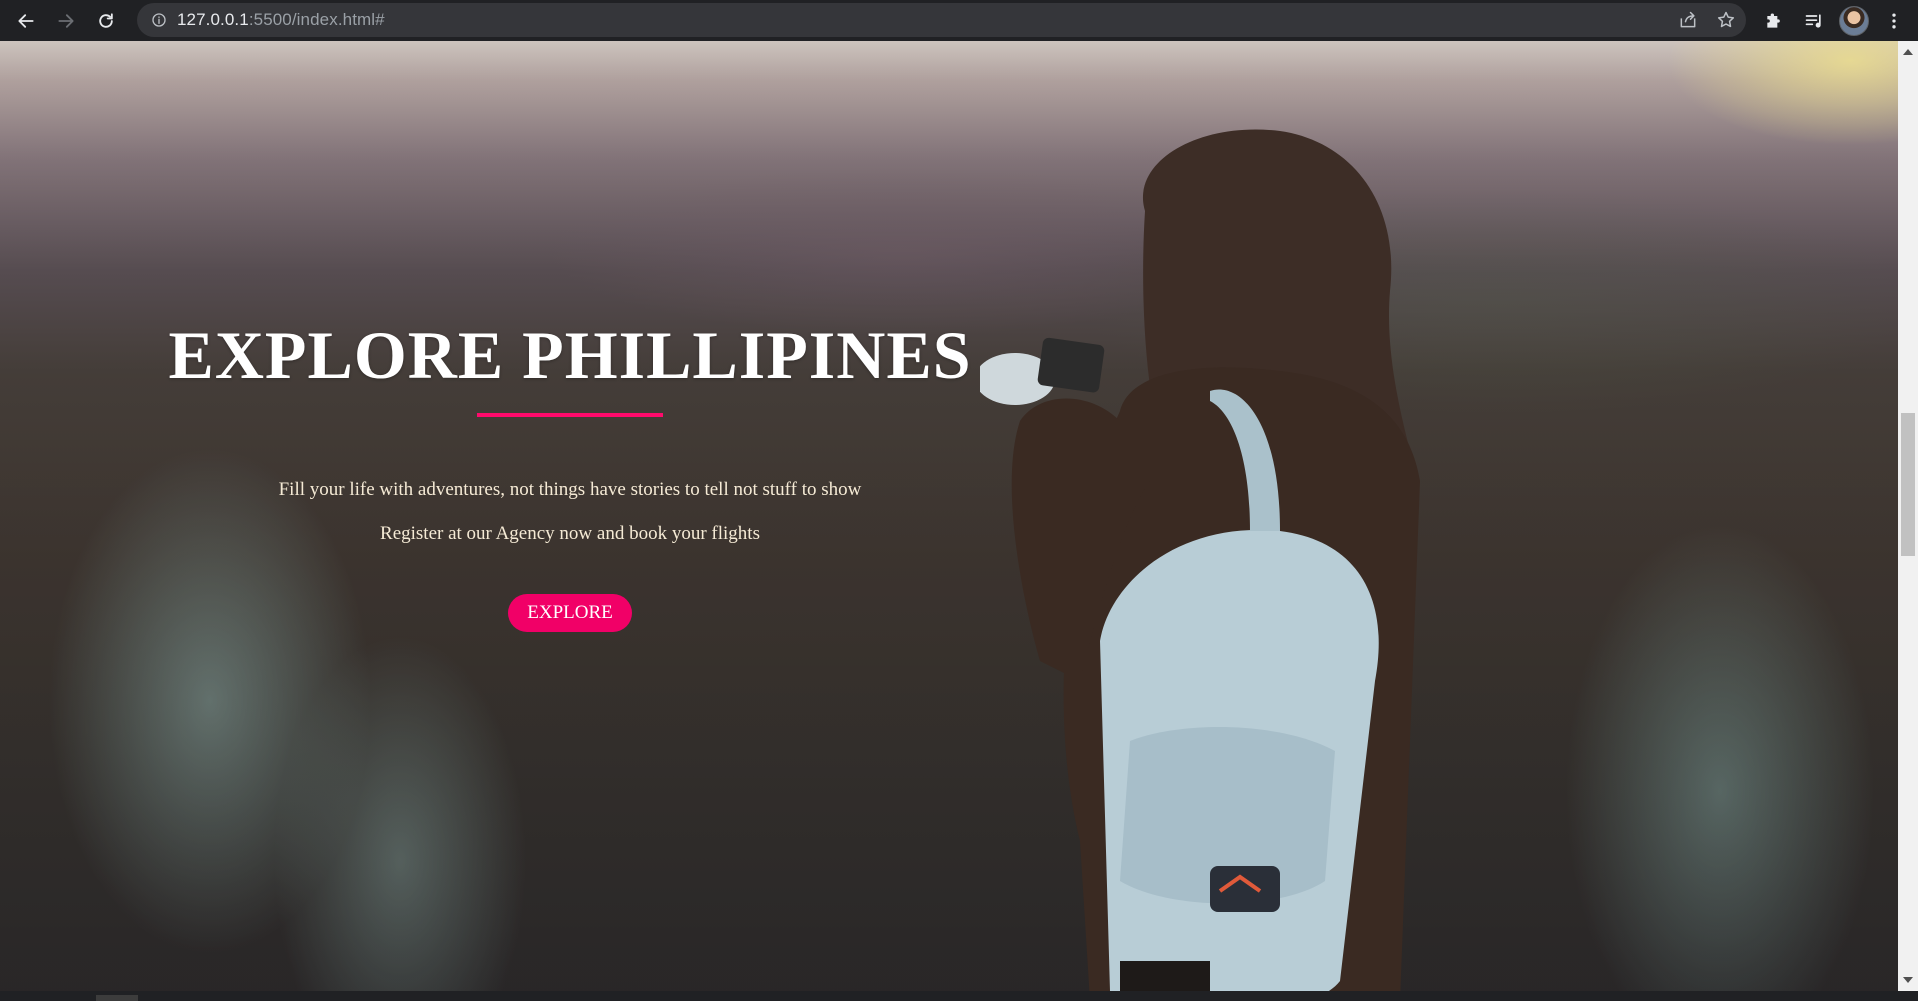 The image size is (1918, 1001). What do you see at coordinates (1908, 980) in the screenshot?
I see `scroll-down-arrow-icon` at bounding box center [1908, 980].